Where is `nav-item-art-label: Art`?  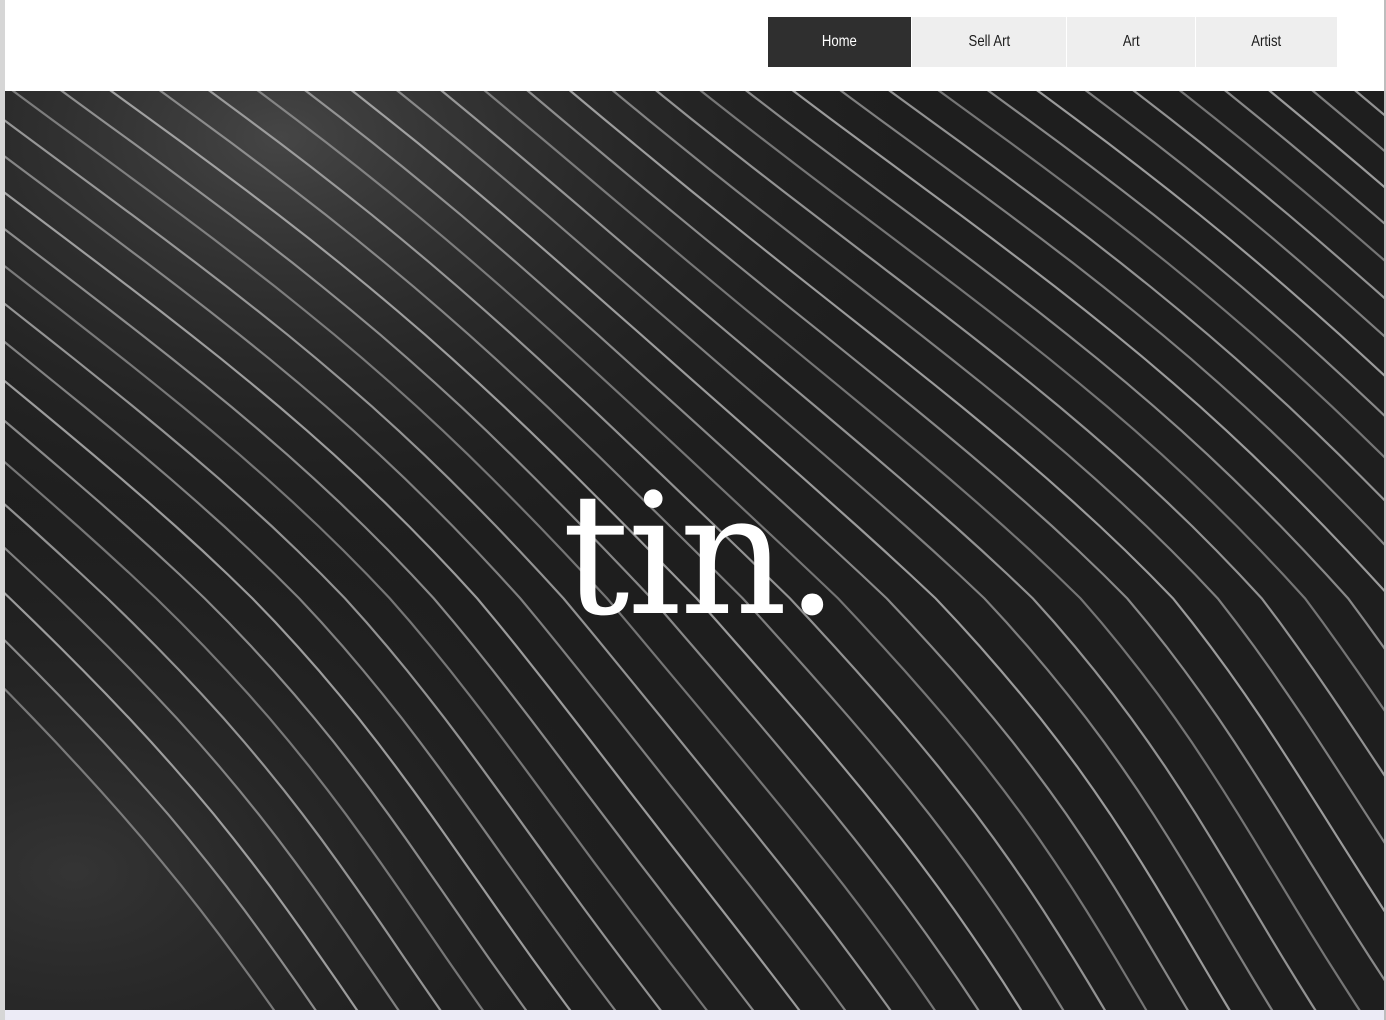 nav-item-art-label: Art is located at coordinates (1131, 41).